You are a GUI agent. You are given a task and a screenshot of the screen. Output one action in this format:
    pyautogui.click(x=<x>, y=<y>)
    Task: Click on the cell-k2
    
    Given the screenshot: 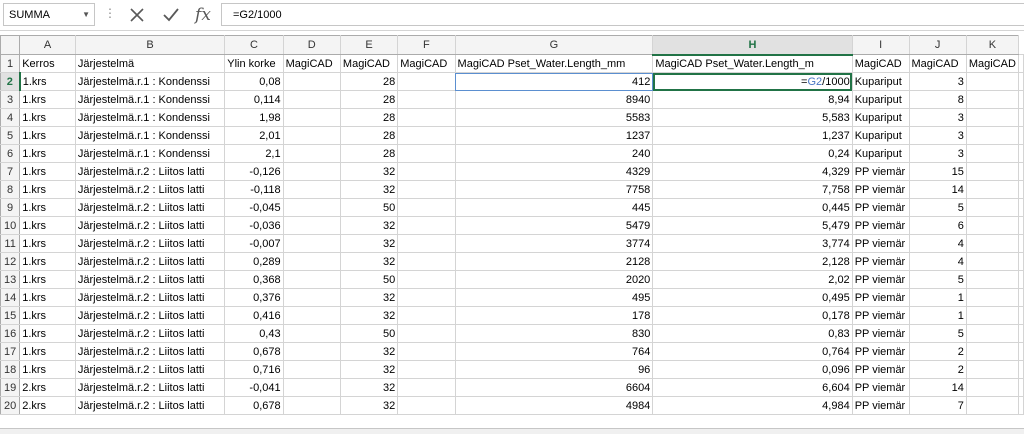 What is the action you would take?
    pyautogui.click(x=992, y=81)
    